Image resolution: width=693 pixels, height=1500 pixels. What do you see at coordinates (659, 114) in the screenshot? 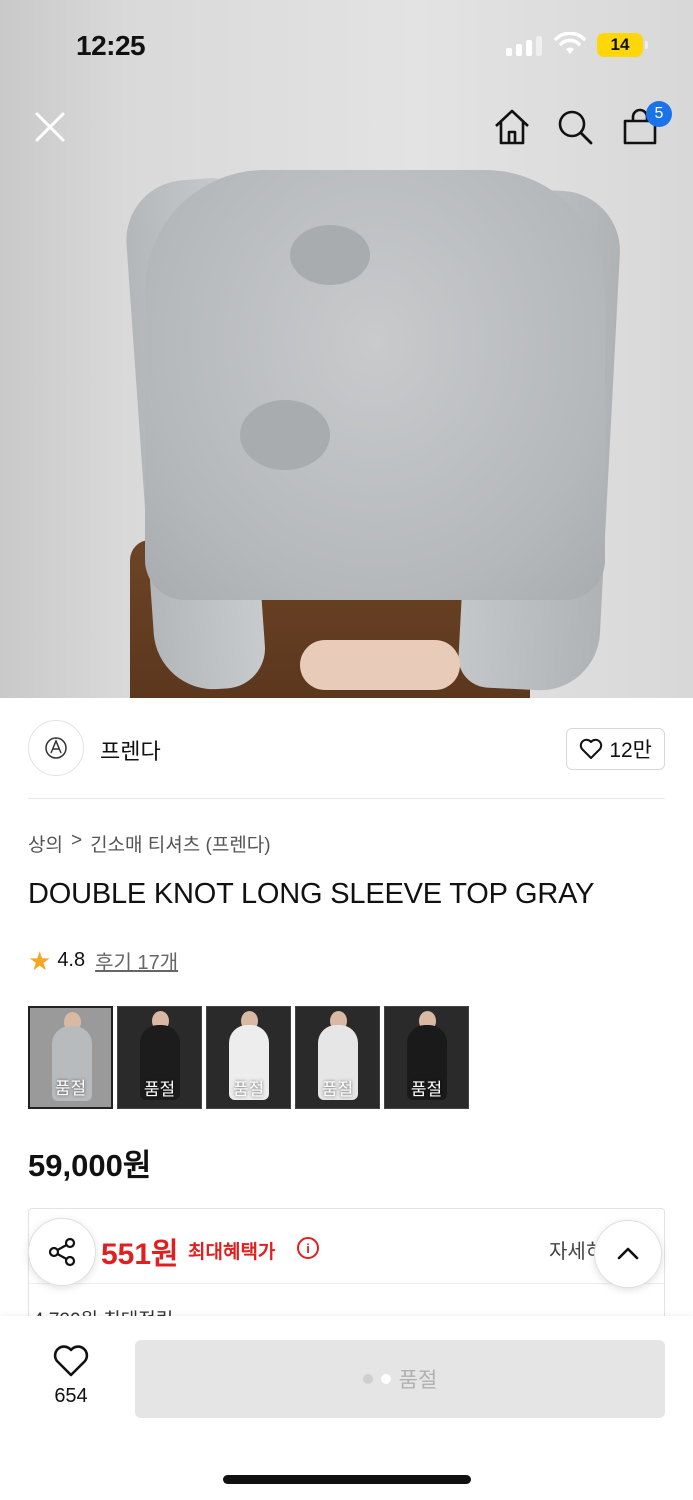
I see `cart-count-badge: 5` at bounding box center [659, 114].